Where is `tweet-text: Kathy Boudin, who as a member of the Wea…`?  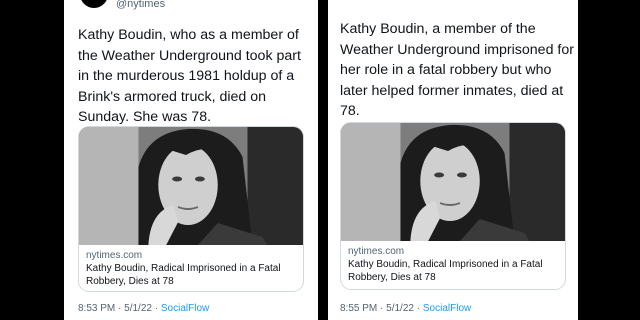 tweet-text: Kathy Boudin, who as a member of the Wea… is located at coordinates (189, 76).